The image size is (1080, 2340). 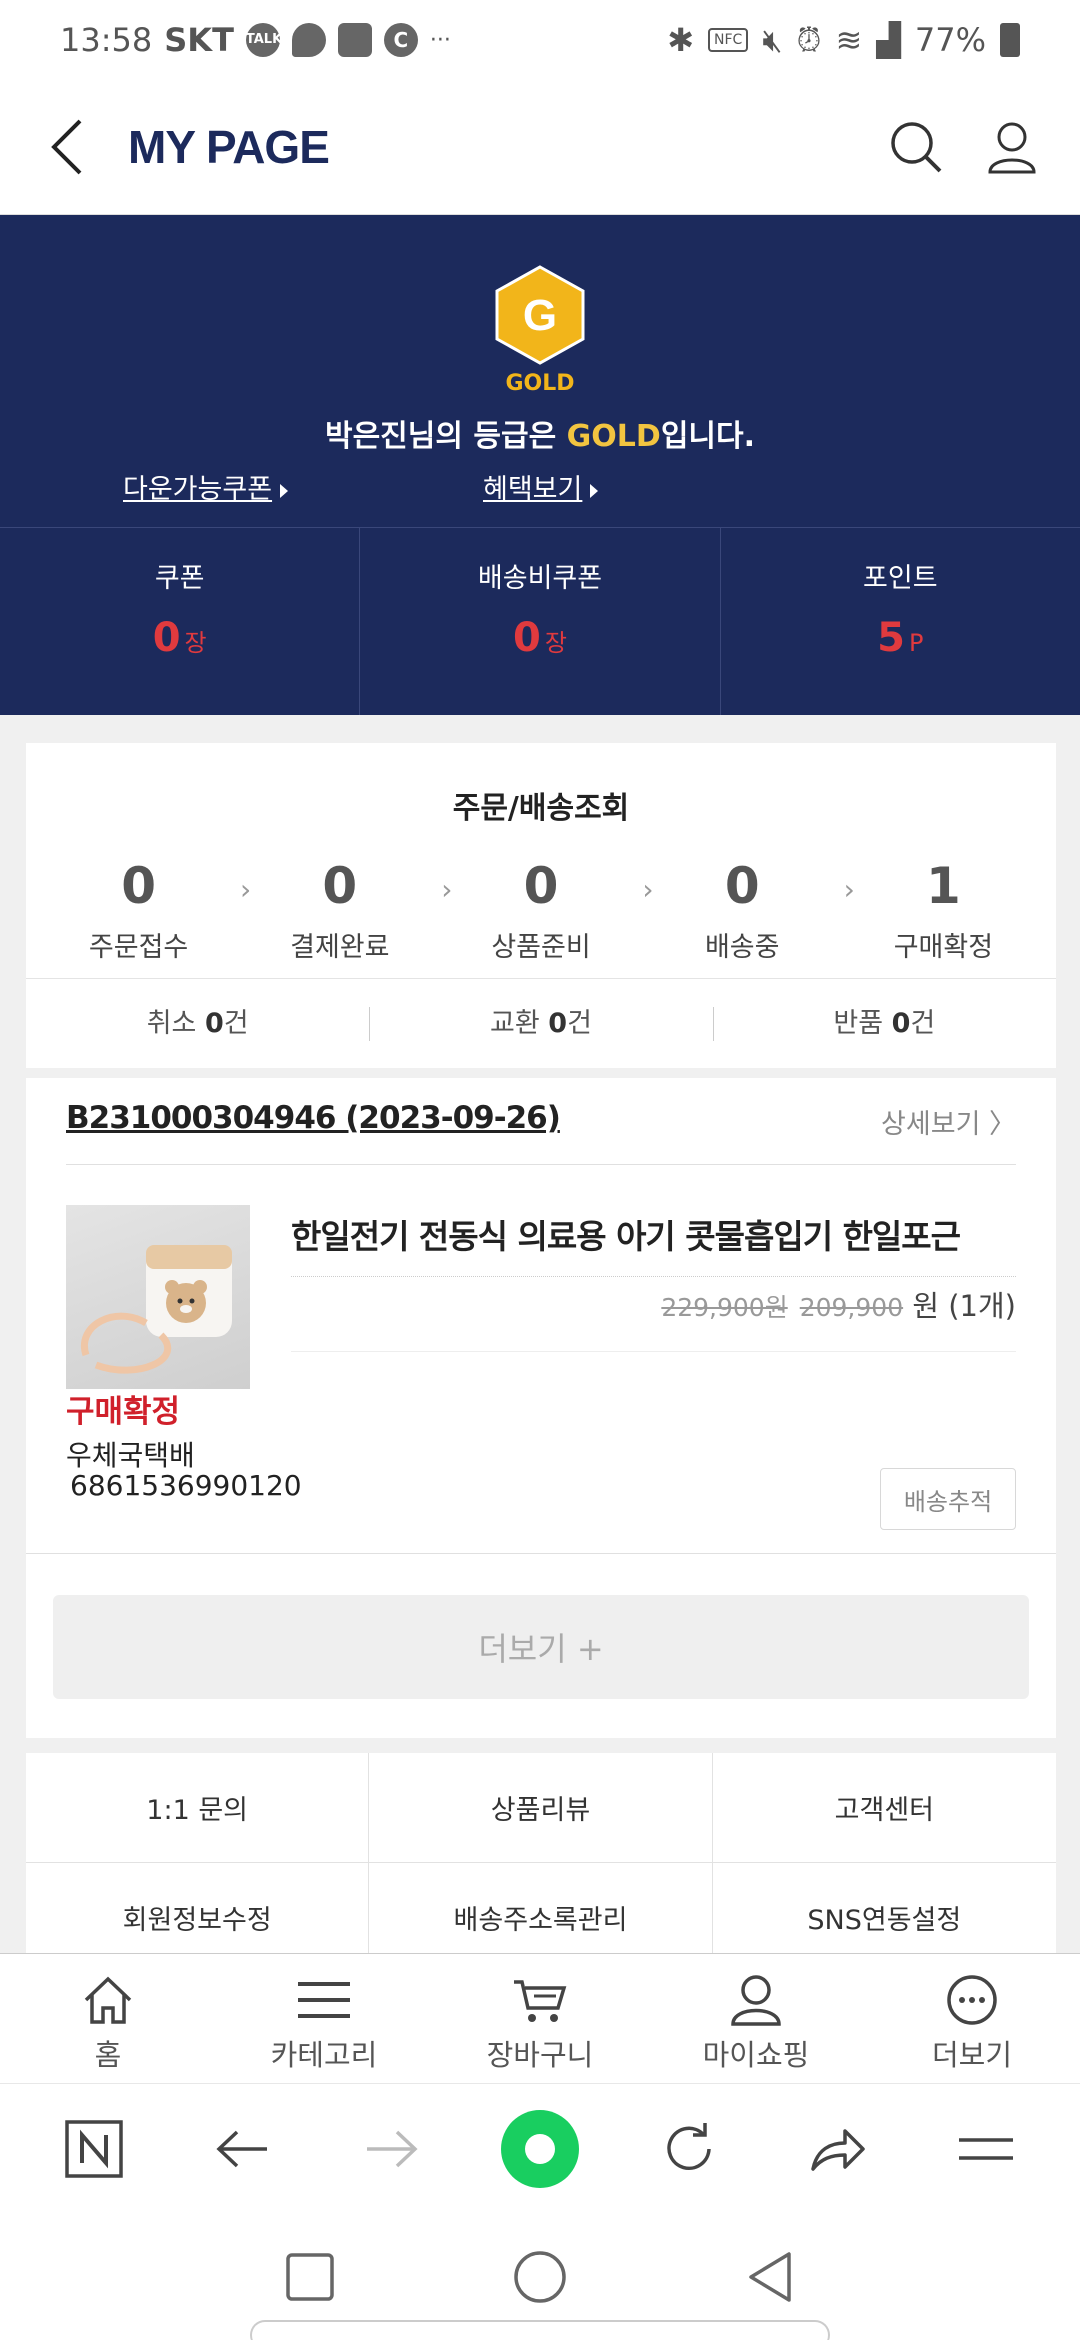 I want to click on share-icon, so click(x=838, y=2149).